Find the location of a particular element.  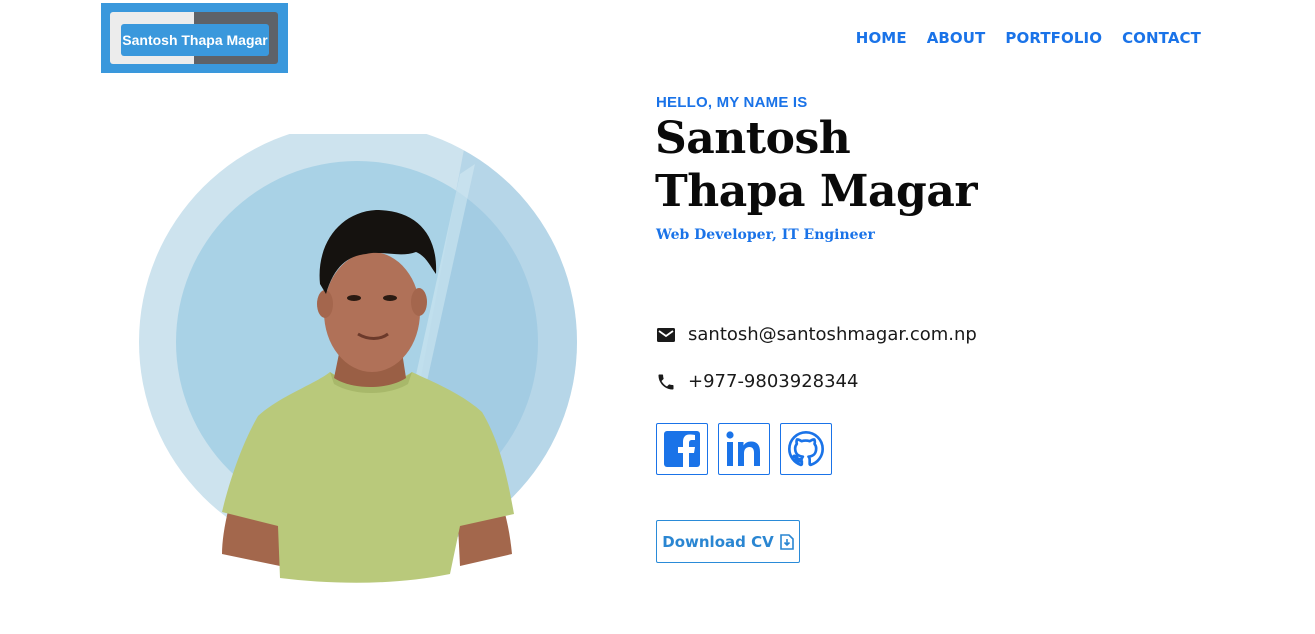

phone-row: +977-9803928344 is located at coordinates (757, 381).